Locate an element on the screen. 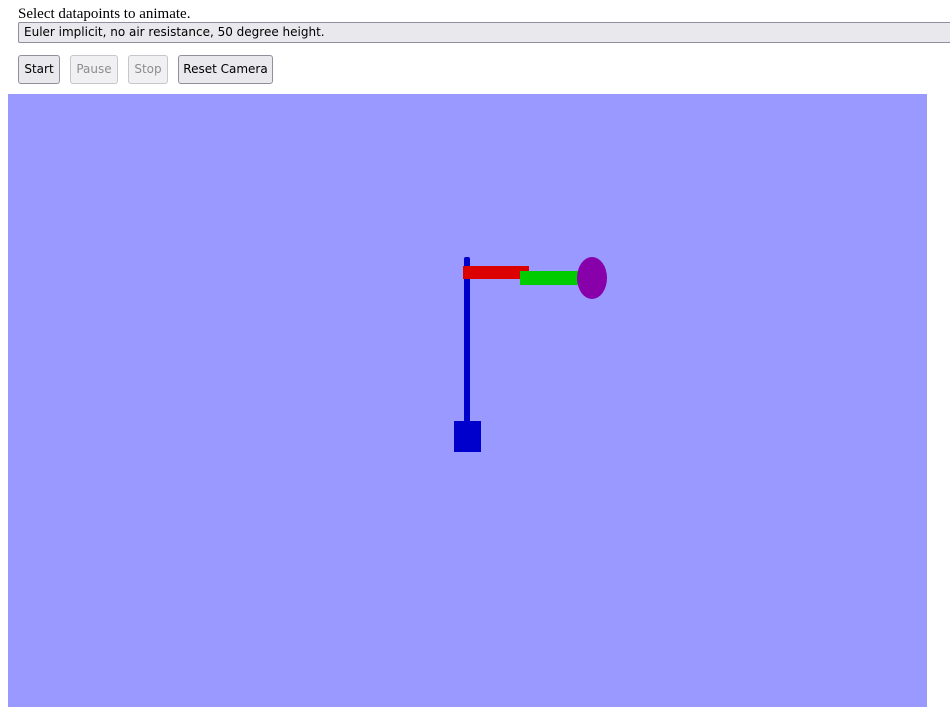 This screenshot has width=950, height=725. lower-arm is located at coordinates (549, 278).